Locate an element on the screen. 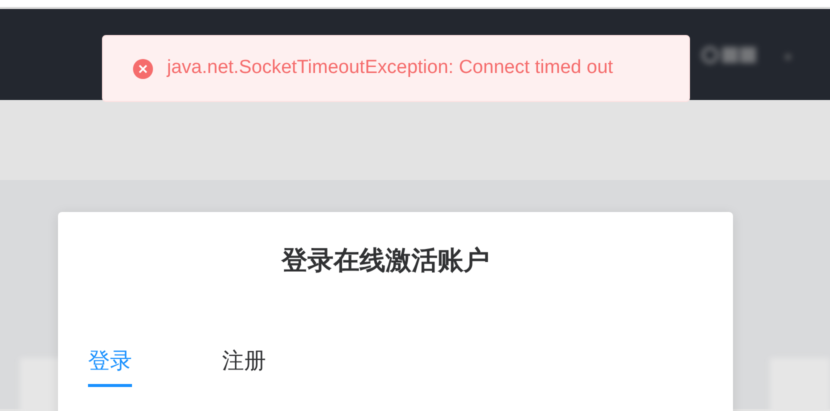 This screenshot has height=411, width=830. dialog-title: 登录在线激活账户 is located at coordinates (385, 260).